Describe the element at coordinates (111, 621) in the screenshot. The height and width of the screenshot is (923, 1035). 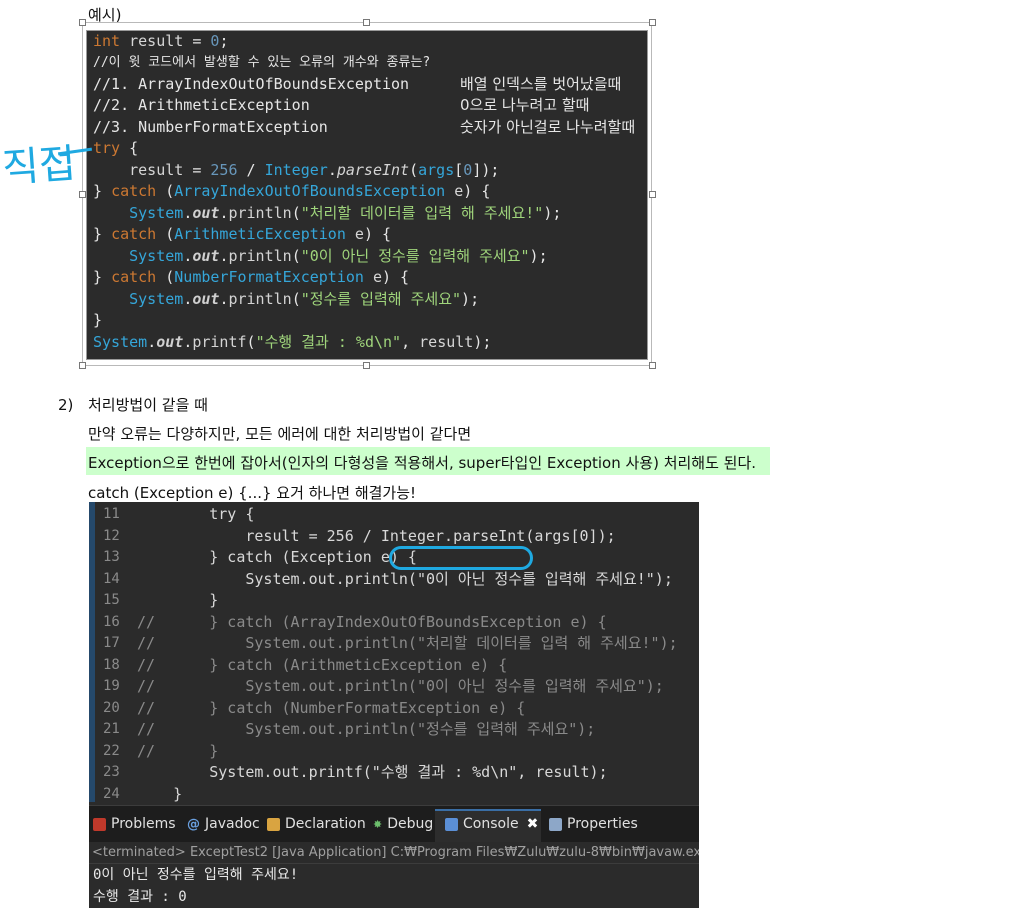
I see `line-number: 16` at that location.